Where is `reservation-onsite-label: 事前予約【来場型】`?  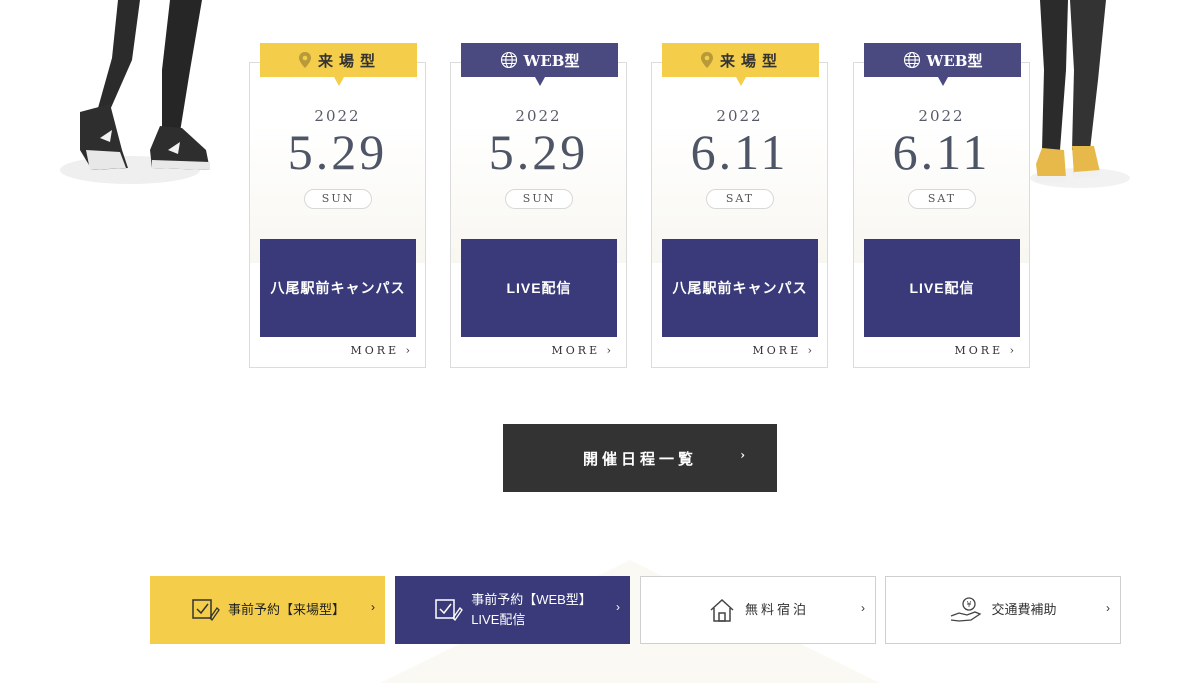
reservation-onsite-label: 事前予約【来場型】 is located at coordinates (286, 609).